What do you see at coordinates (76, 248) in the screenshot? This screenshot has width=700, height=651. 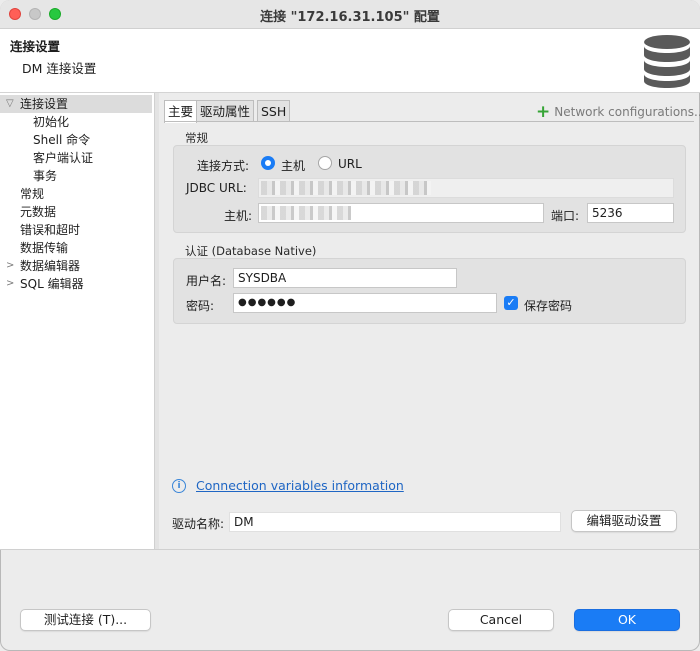 I see `nav-item-data-transfer: 数据传输` at bounding box center [76, 248].